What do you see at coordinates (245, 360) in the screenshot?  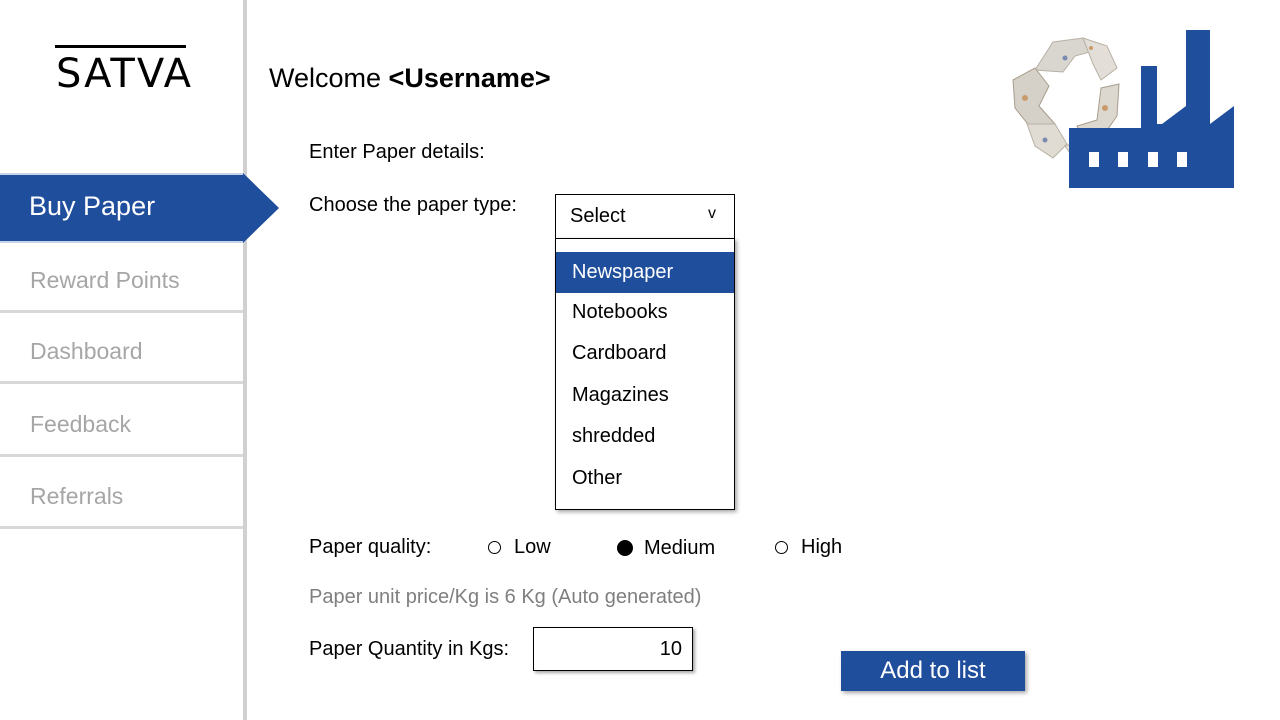 I see `sidebar-divider` at bounding box center [245, 360].